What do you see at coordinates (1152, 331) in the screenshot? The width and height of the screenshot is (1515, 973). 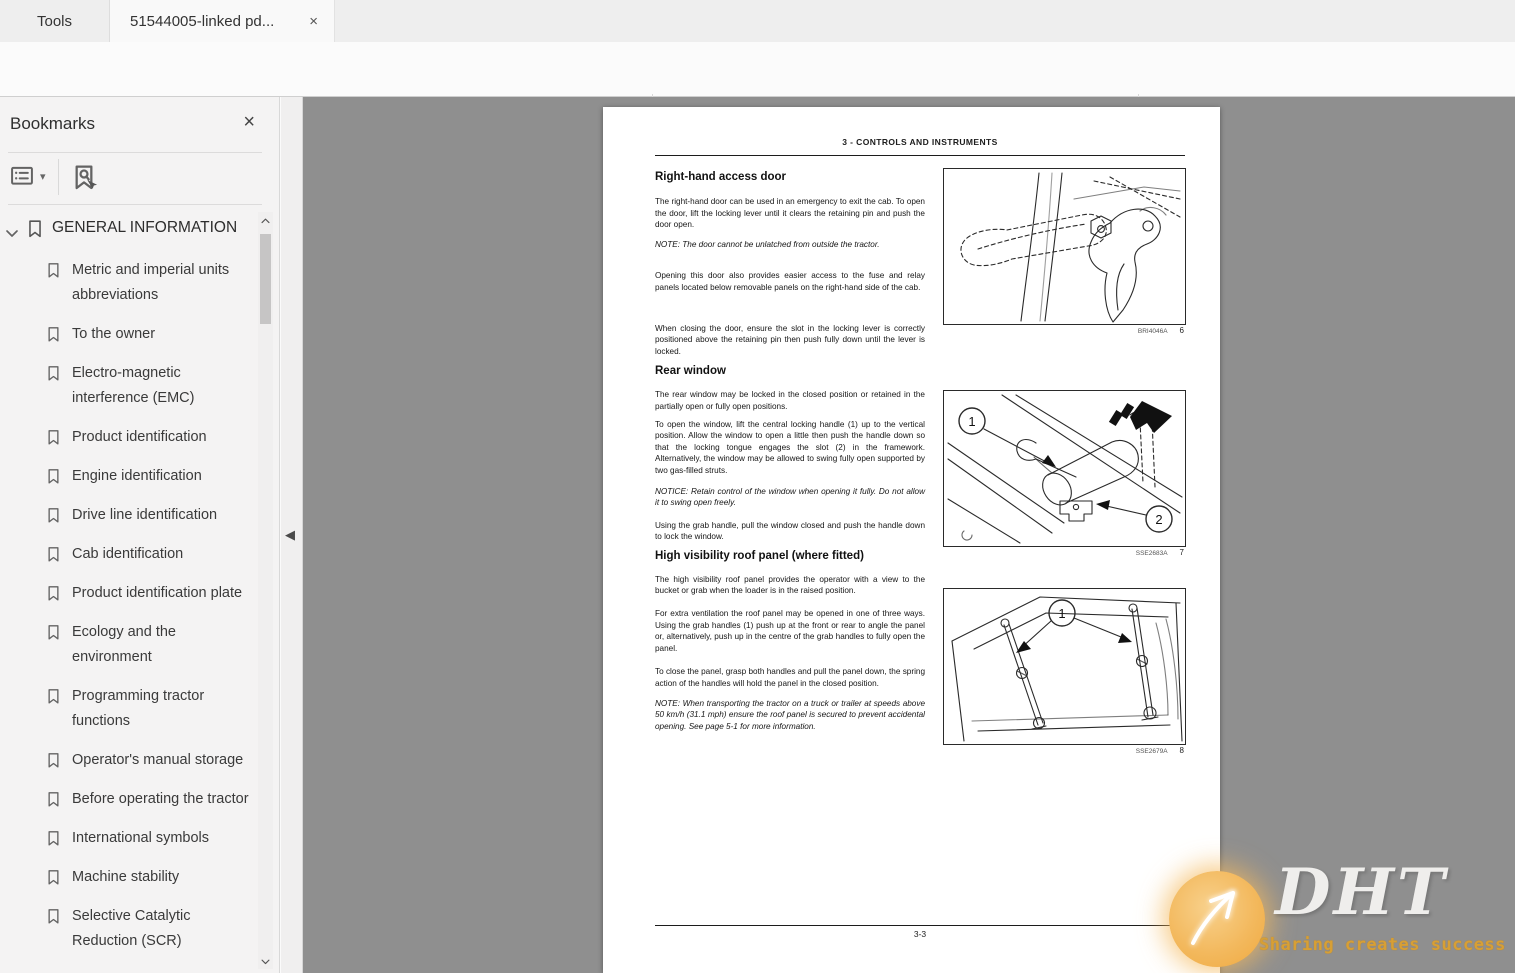 I see `figure-code: BRI4046A` at bounding box center [1152, 331].